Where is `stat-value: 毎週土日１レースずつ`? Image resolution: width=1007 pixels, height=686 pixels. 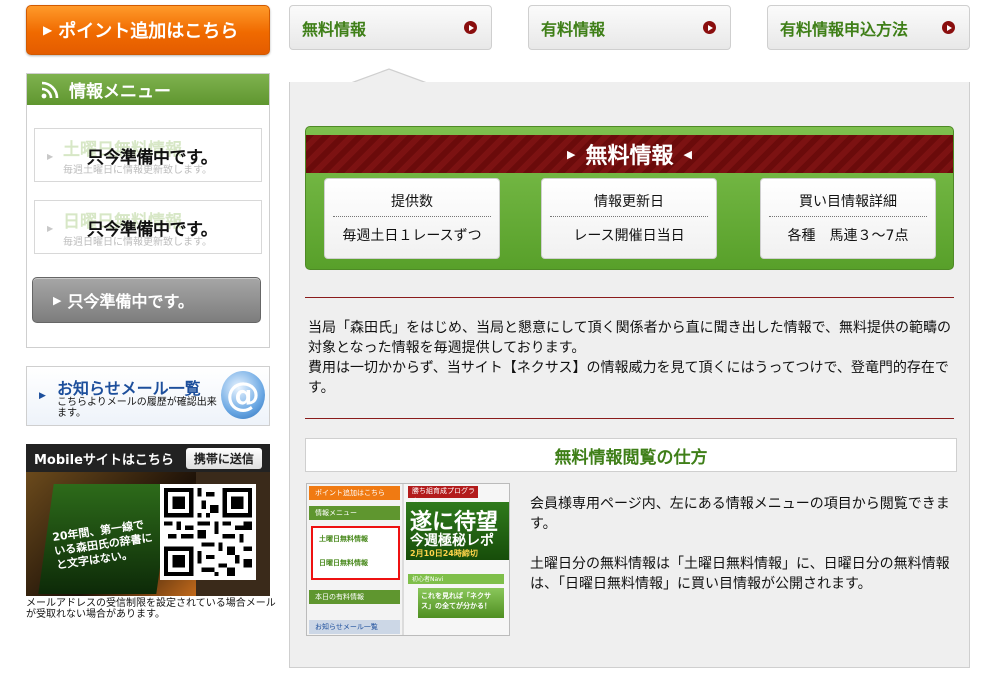
stat-value: 毎週土日１レースずつ is located at coordinates (412, 236).